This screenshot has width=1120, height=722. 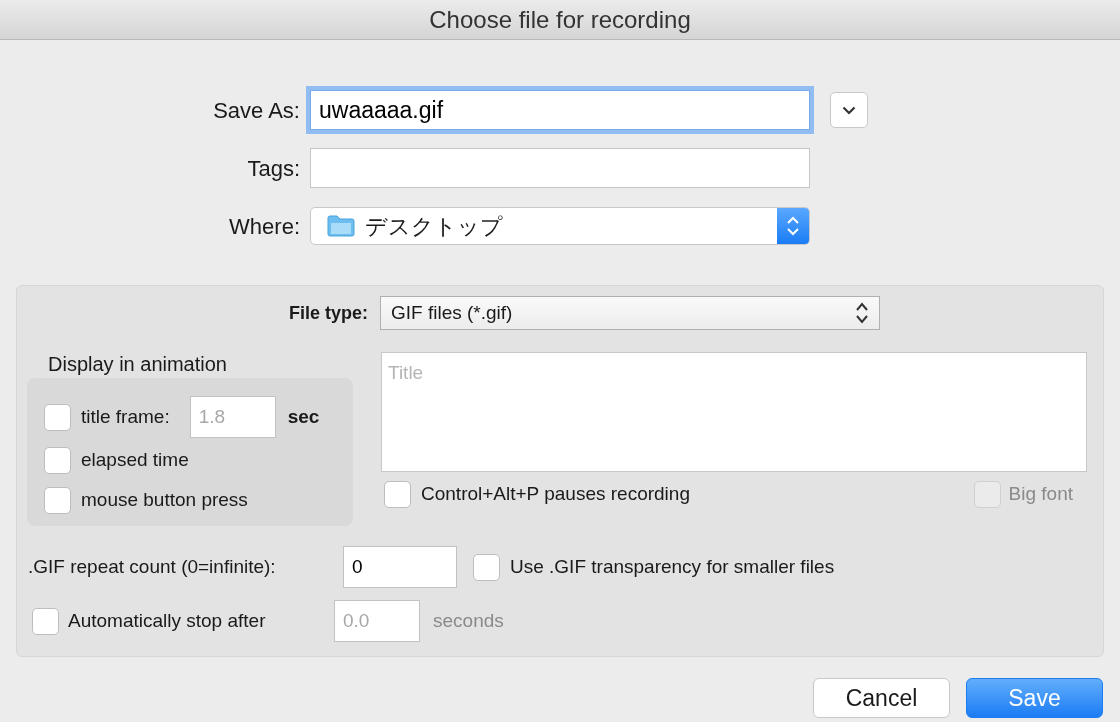 I want to click on folder-icon, so click(x=341, y=226).